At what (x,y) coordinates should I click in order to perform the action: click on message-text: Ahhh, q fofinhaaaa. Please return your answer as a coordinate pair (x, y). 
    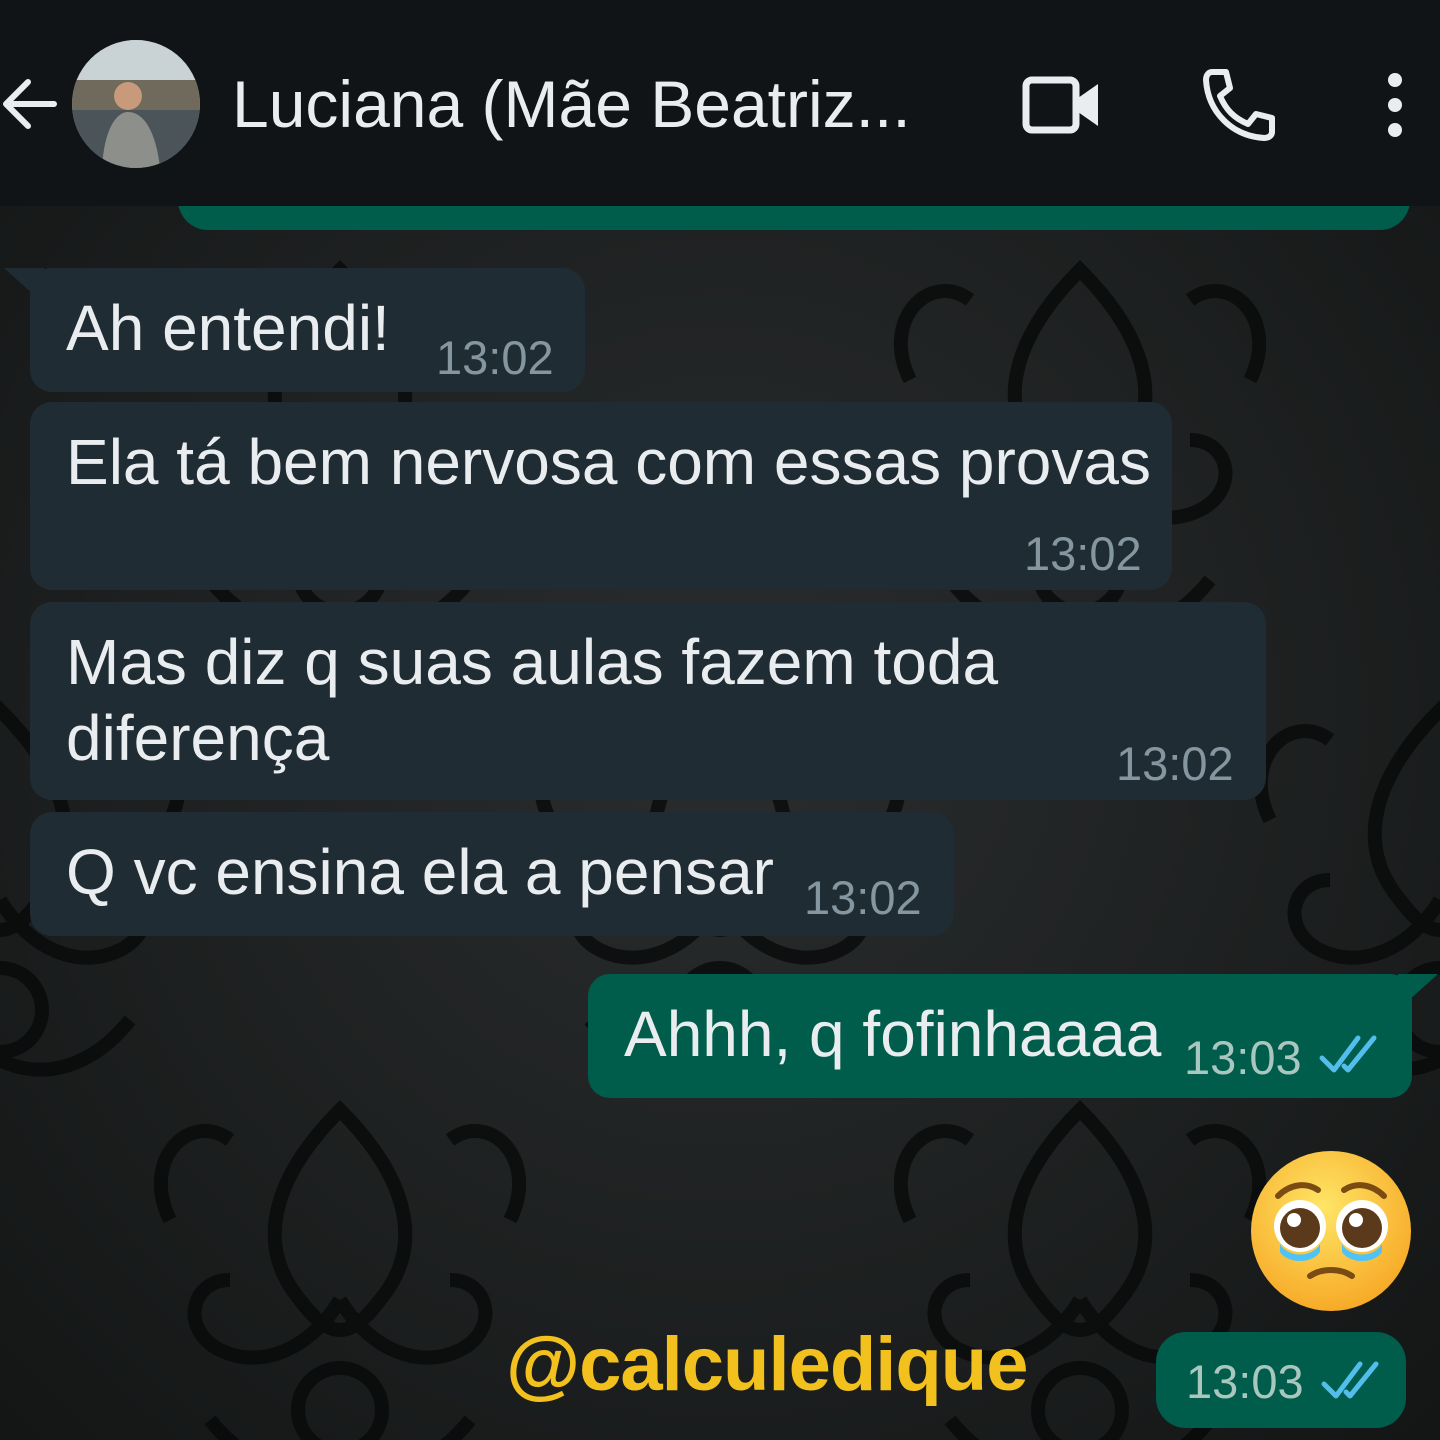
    Looking at the image, I should click on (893, 1034).